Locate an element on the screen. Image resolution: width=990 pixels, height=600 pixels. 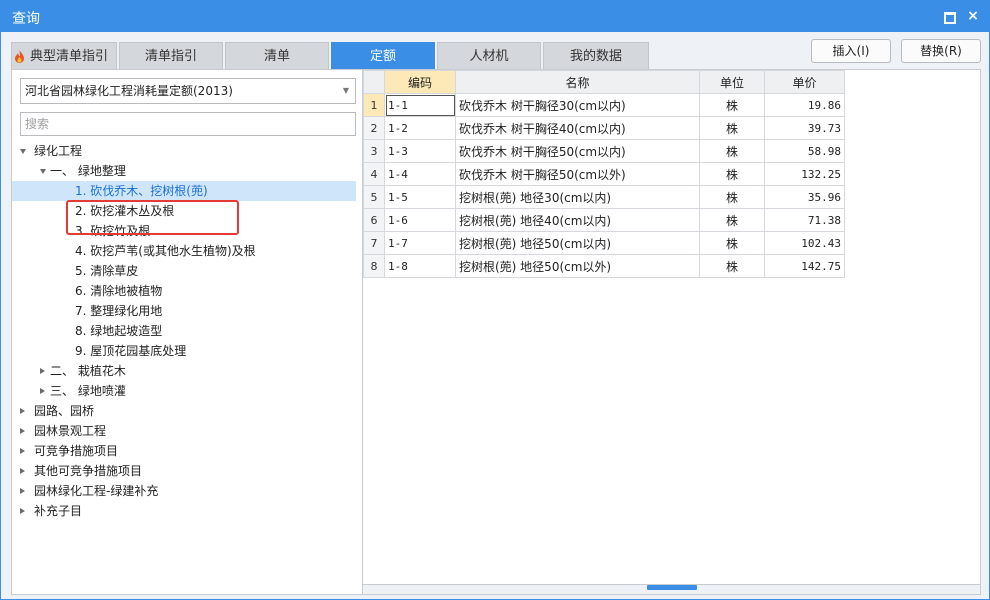
tree-item: 一、 绿地整理 is located at coordinates (184, 171).